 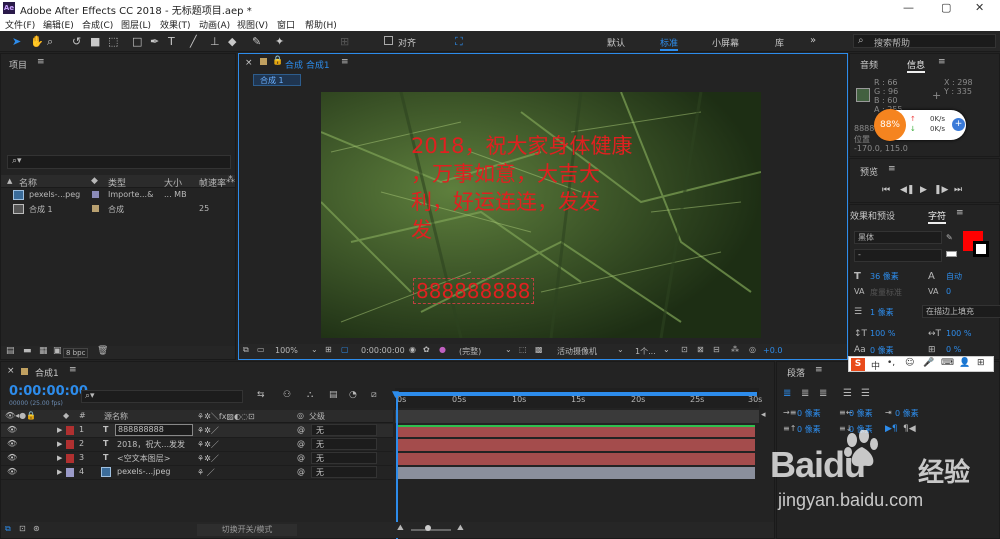 I want to click on menu-help: 帮助(H), so click(x=321, y=24).